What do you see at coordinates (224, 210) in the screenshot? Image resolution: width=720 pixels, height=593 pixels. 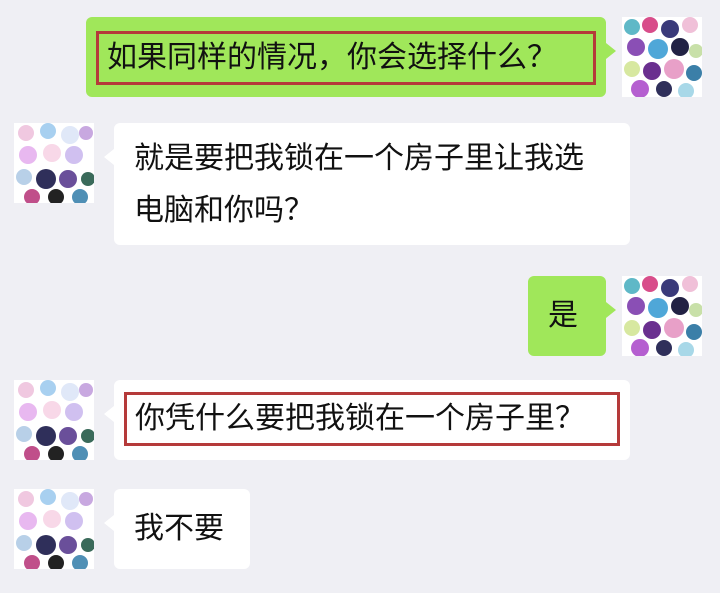 I see `message-text-line-2: 电脑和你吗？` at bounding box center [224, 210].